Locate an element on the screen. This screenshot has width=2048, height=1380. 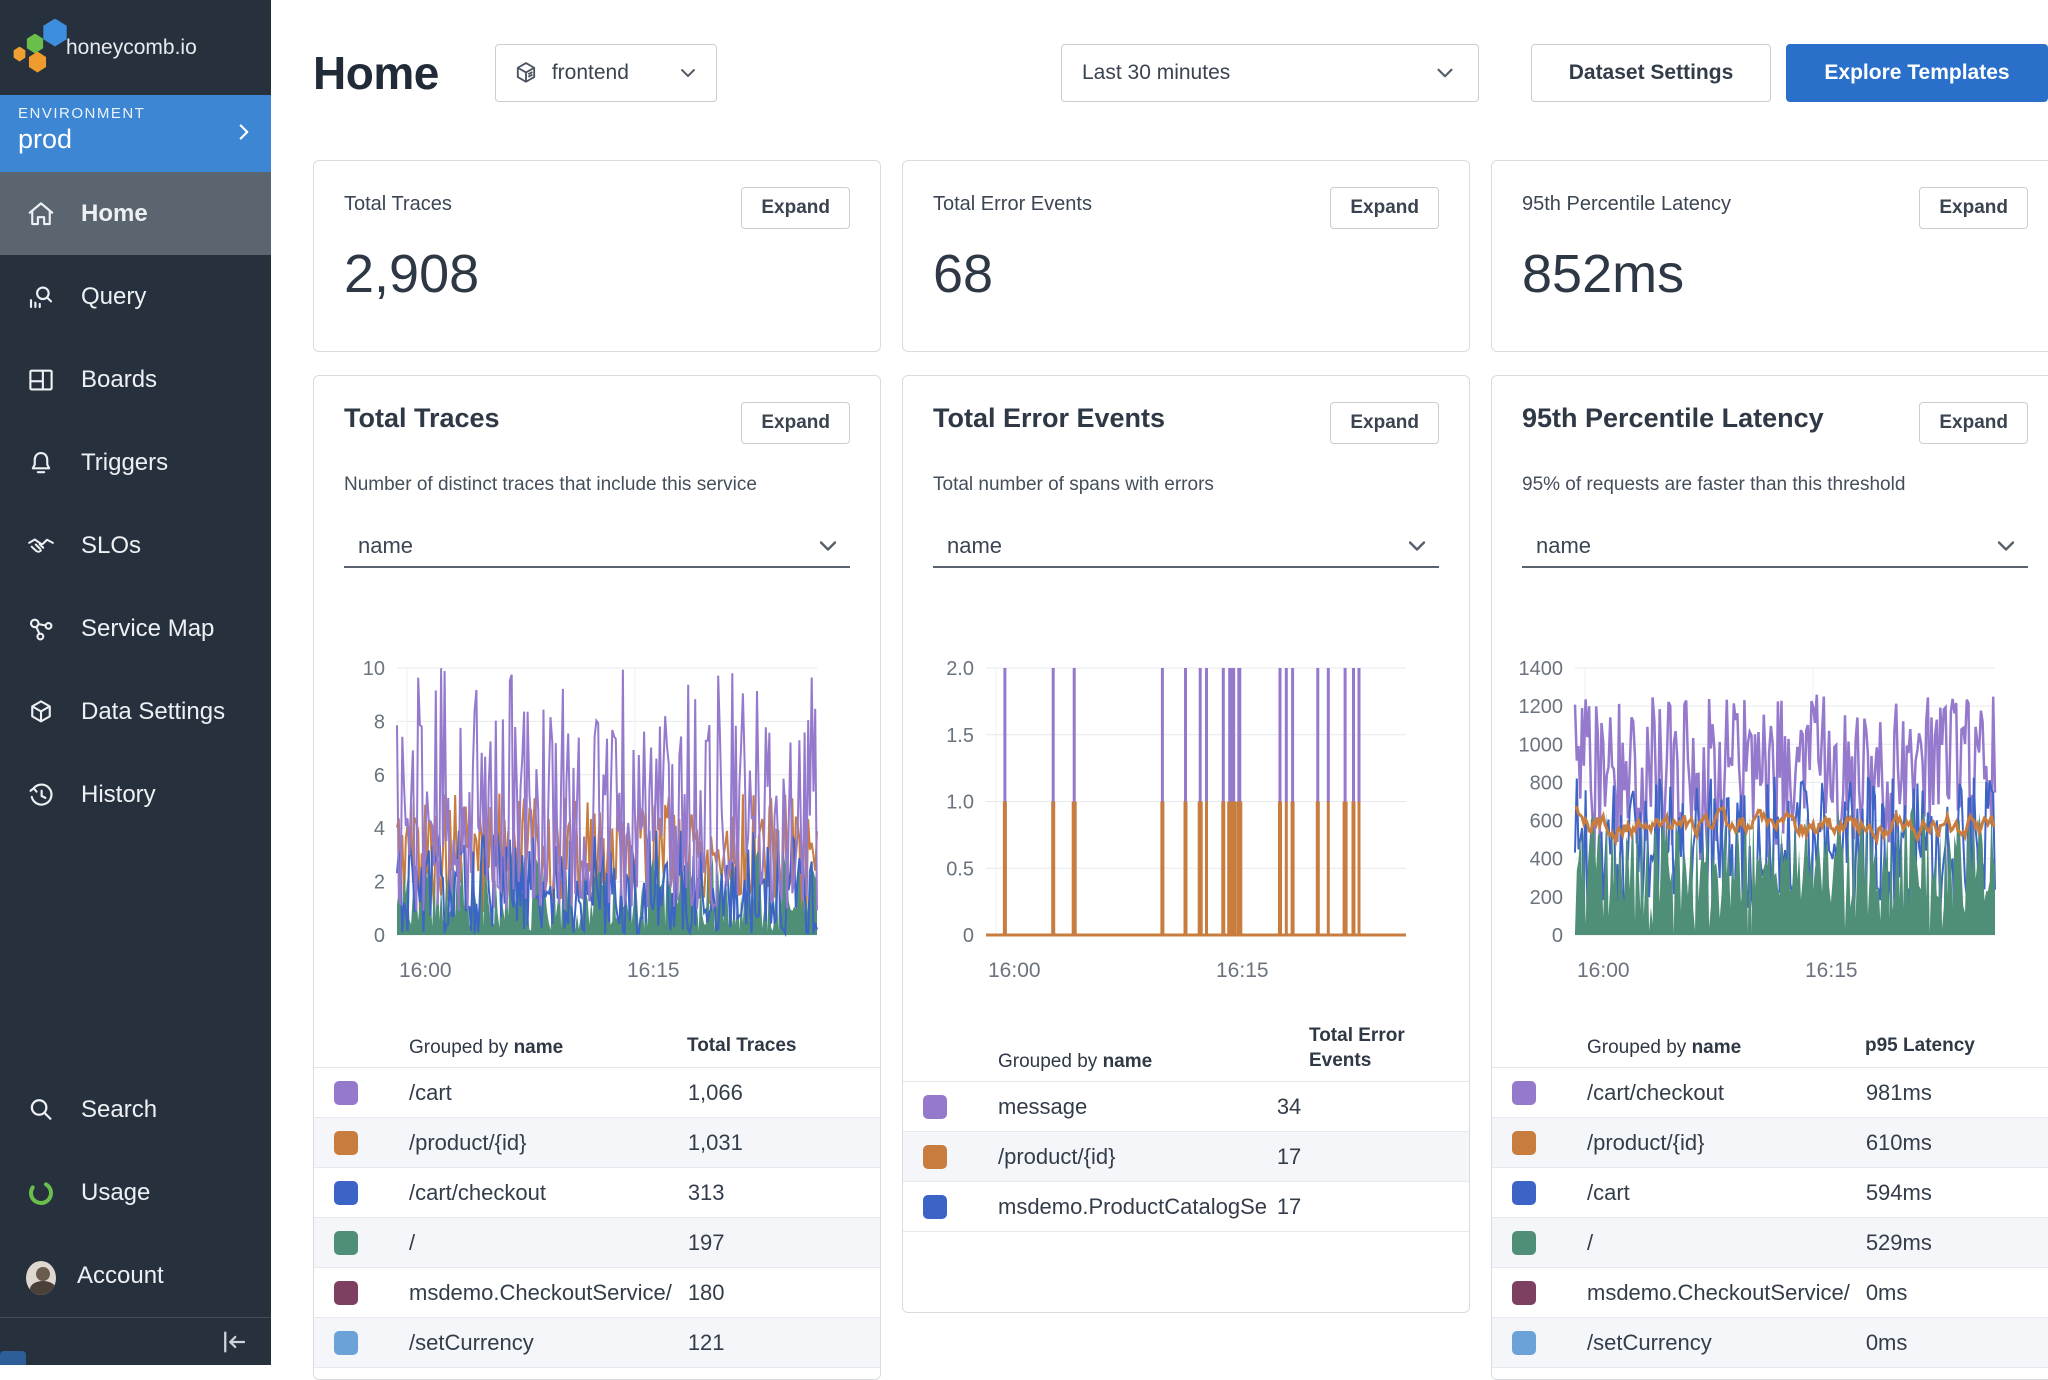
table-row: /product/{id} 610ms is located at coordinates (1770, 1143).